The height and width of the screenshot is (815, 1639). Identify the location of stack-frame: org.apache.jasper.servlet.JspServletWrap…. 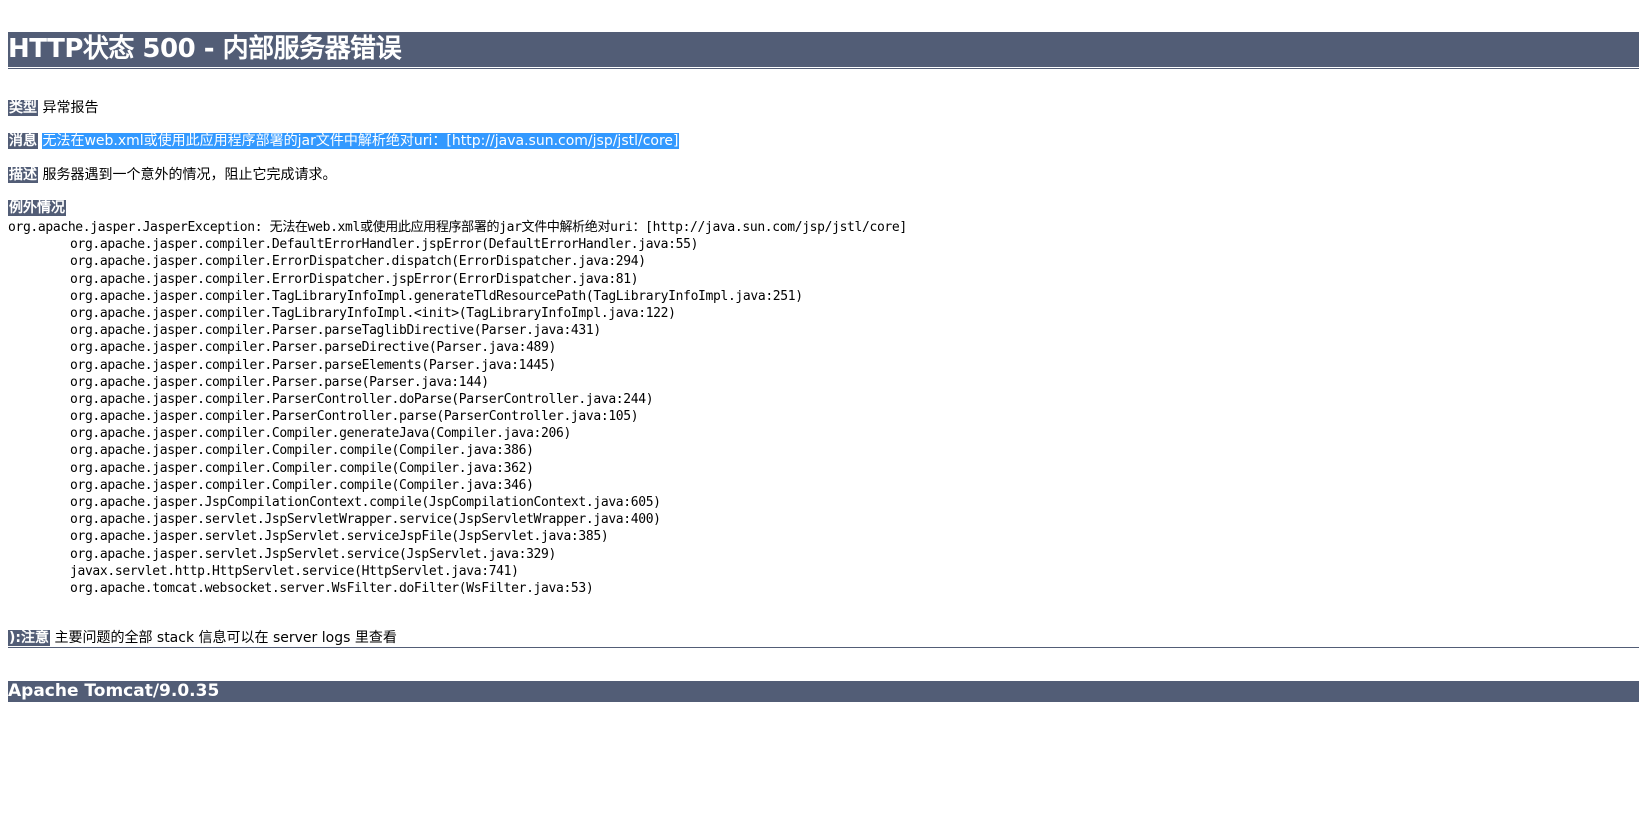
(365, 520).